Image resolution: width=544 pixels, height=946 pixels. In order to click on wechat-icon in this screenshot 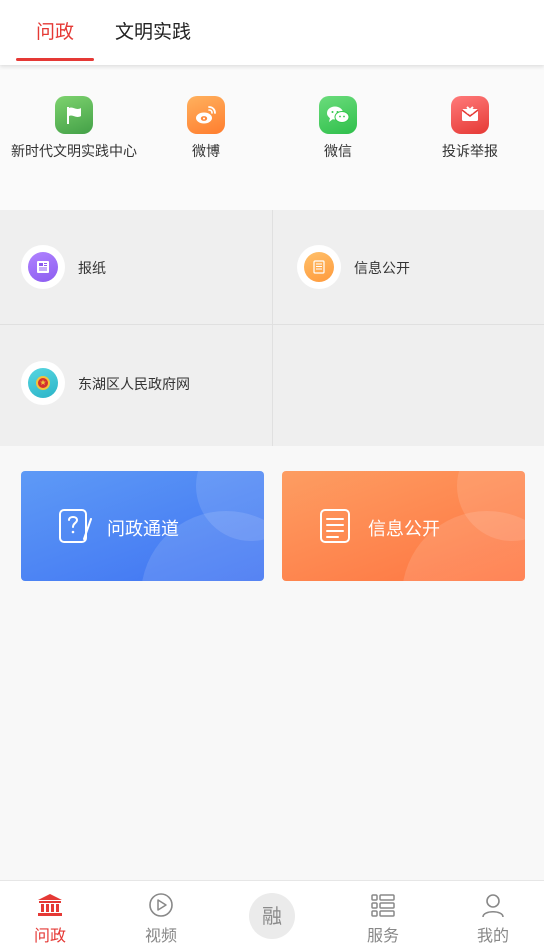, I will do `click(338, 115)`.